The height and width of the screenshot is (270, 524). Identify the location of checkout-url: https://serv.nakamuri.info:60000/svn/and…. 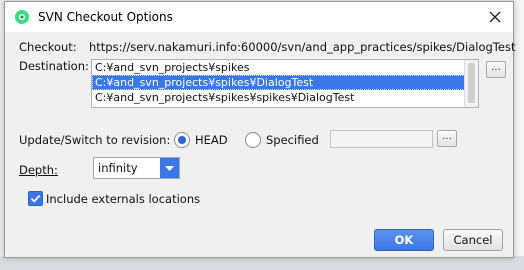
(302, 47).